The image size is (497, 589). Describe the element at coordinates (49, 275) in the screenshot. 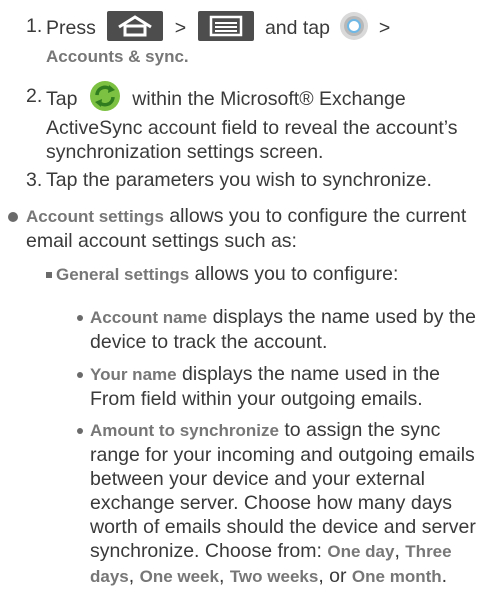

I see `square-bullet-icon` at that location.